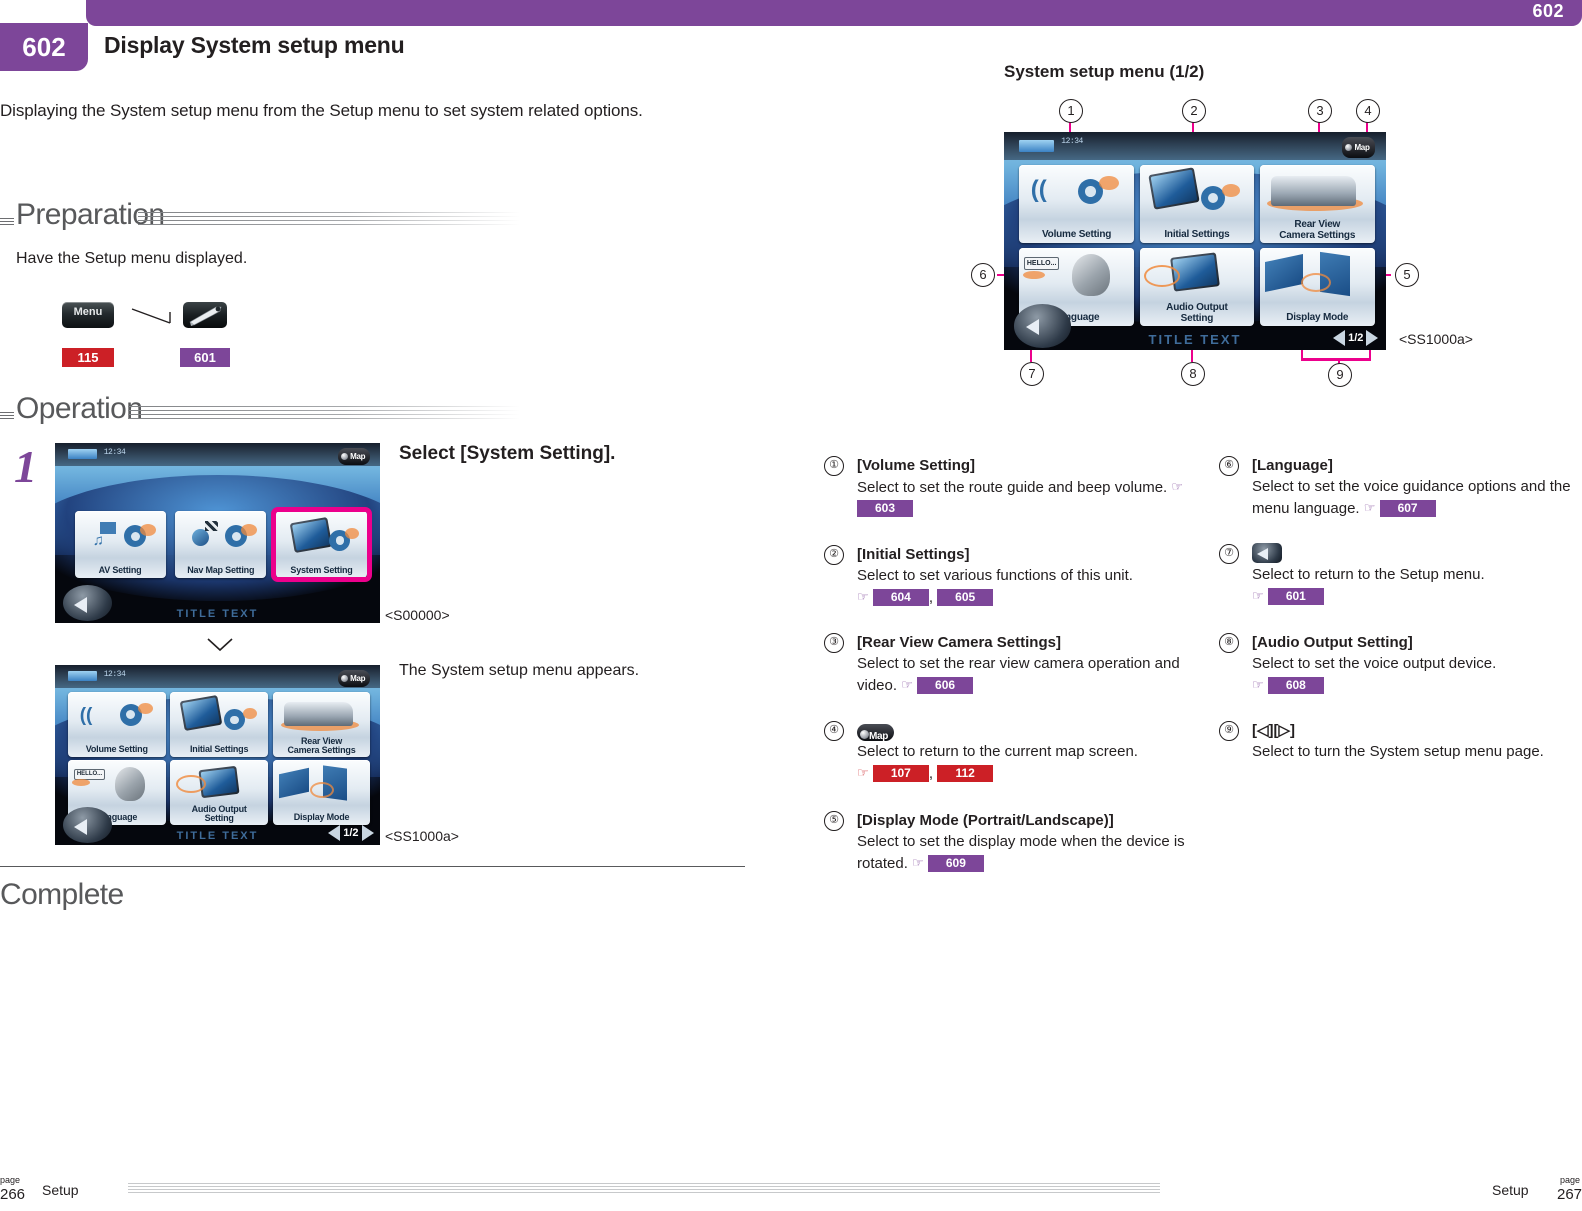 Image resolution: width=1582 pixels, height=1211 pixels. I want to click on step-number: 1, so click(25, 466).